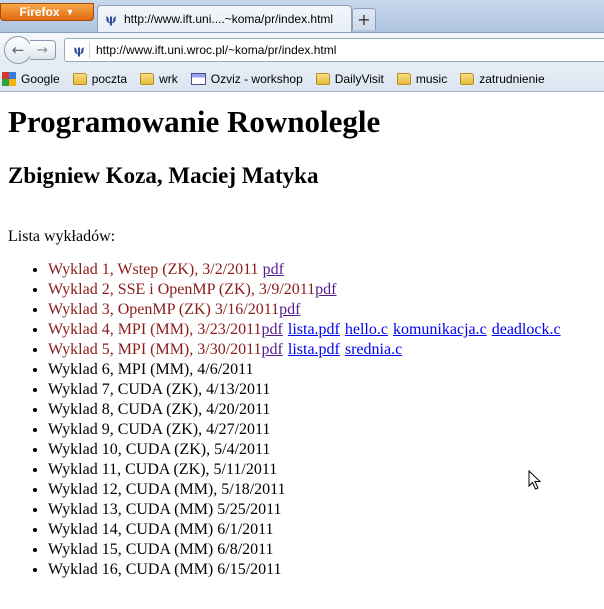  What do you see at coordinates (163, 469) in the screenshot?
I see `lecture-text: Wyklad 11, CUDA (ZK), 5/11/2011` at bounding box center [163, 469].